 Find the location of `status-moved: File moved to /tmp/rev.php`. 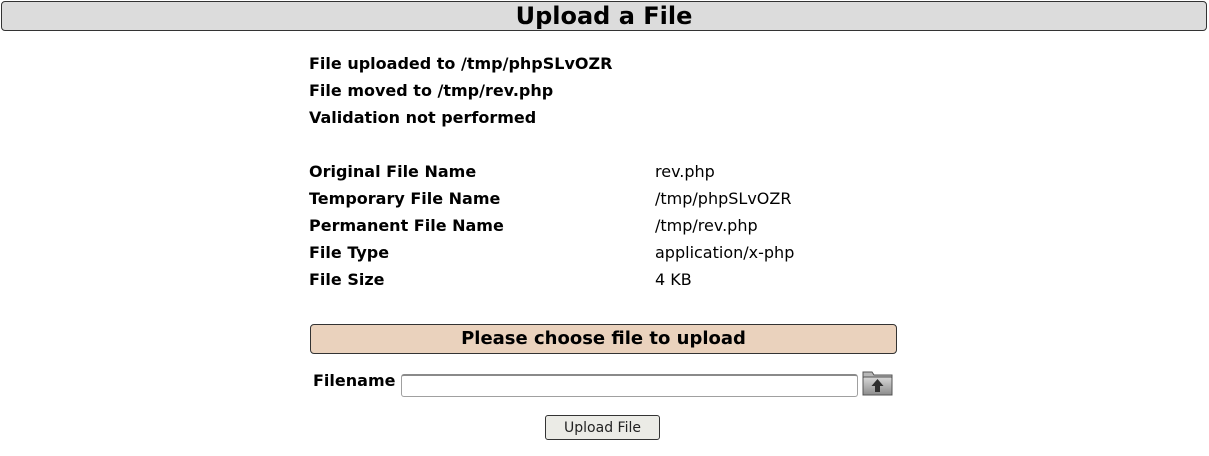

status-moved: File moved to /tmp/rev.php is located at coordinates (431, 90).